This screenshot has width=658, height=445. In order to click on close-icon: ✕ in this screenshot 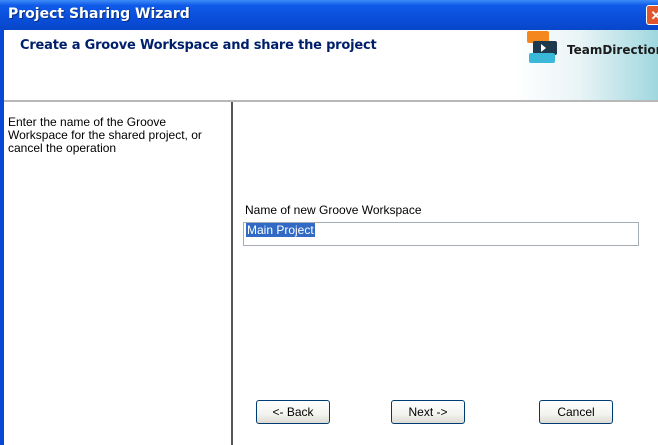, I will do `click(654, 15)`.